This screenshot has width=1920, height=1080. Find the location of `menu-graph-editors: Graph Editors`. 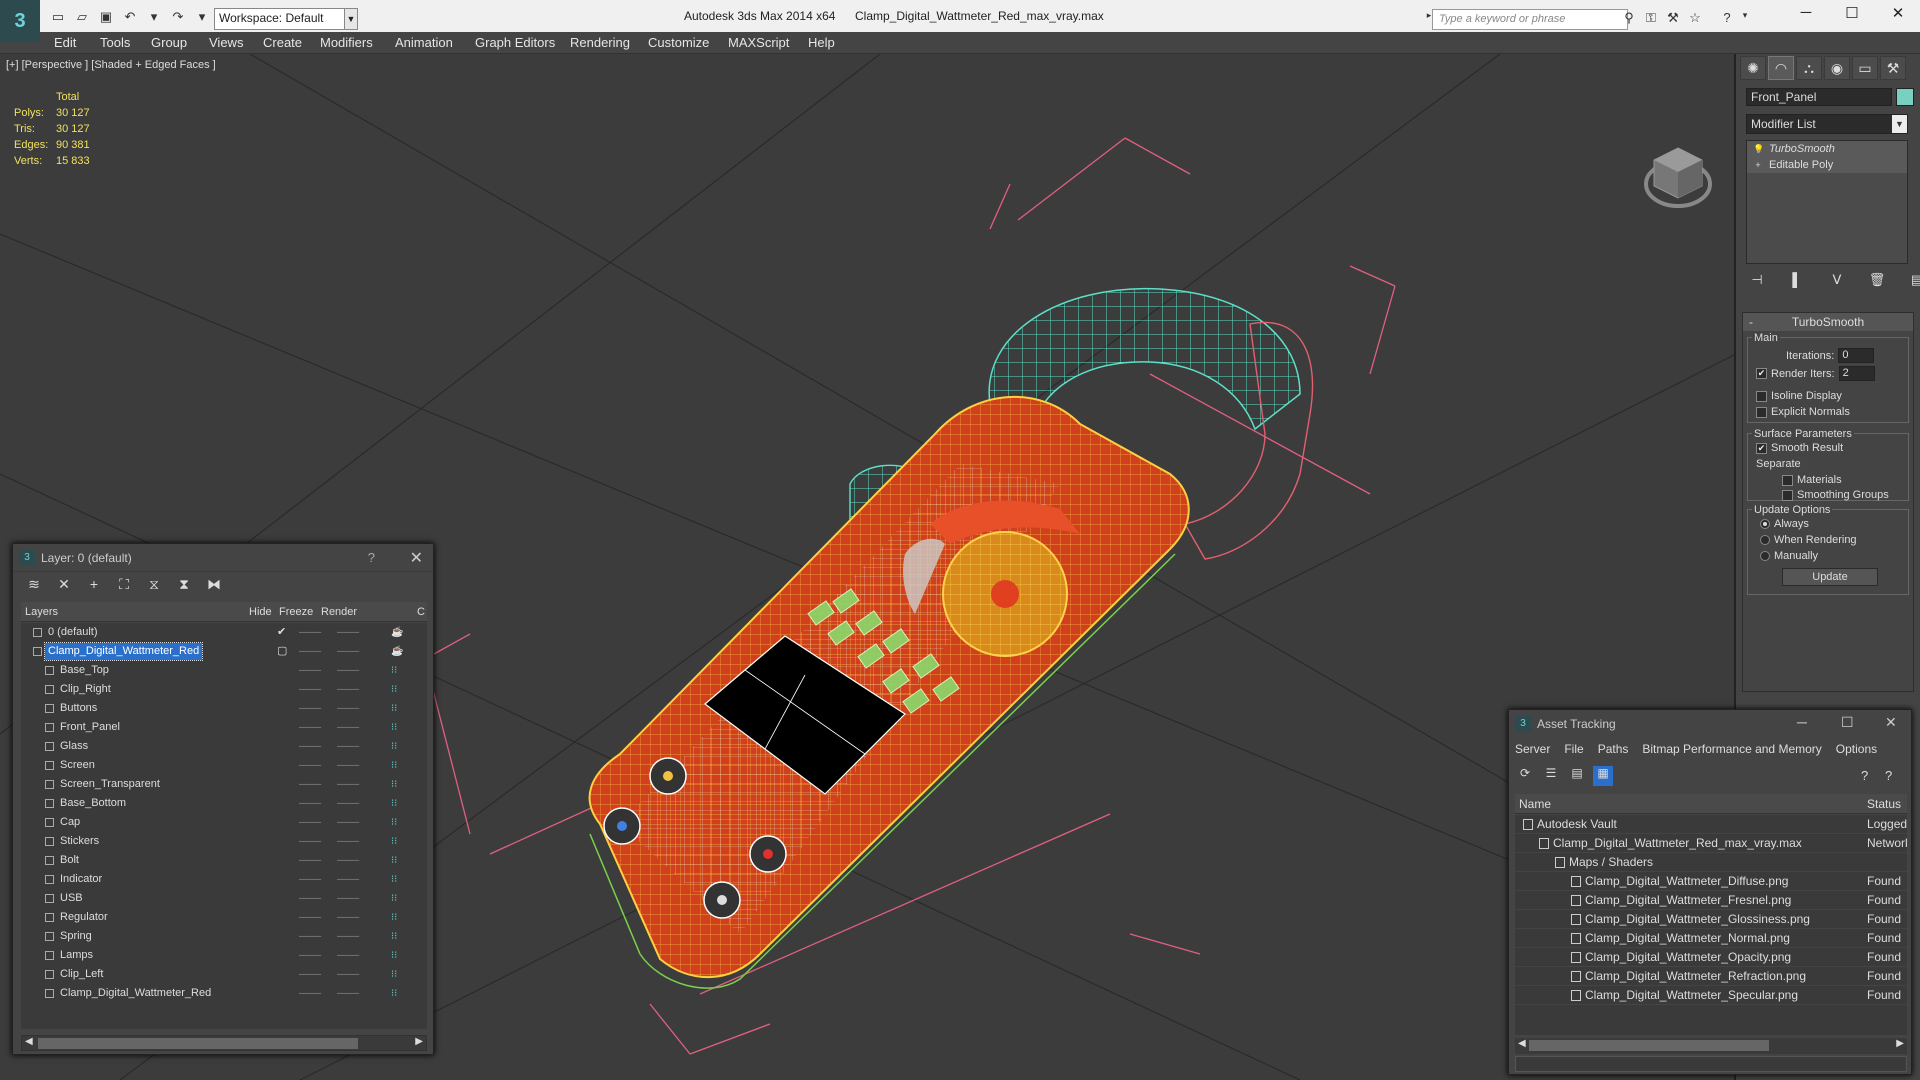

menu-graph-editors: Graph Editors is located at coordinates (515, 42).